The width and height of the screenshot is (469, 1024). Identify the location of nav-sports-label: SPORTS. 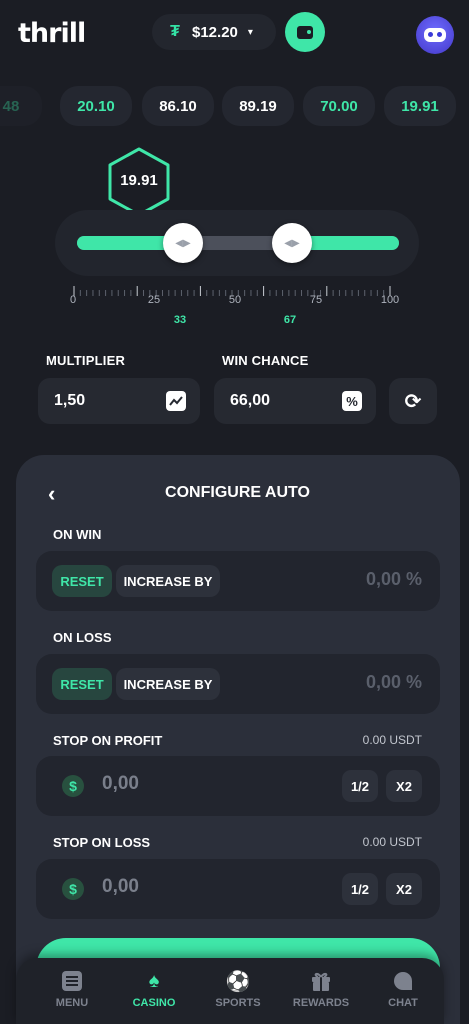
(238, 1003).